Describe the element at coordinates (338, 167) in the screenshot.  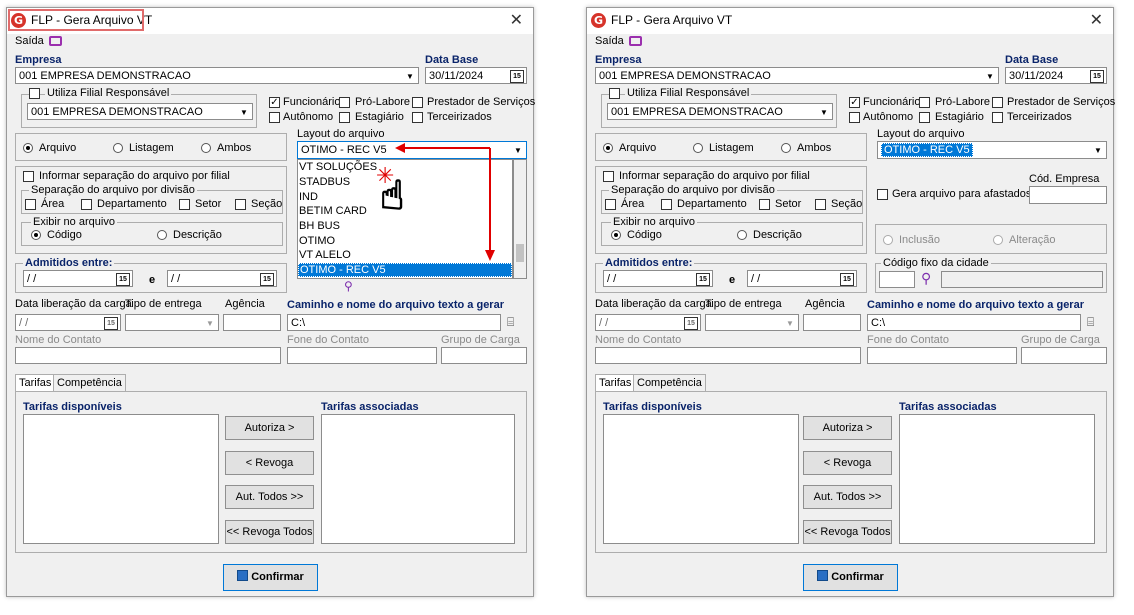
I see `dropdown-item: VT SOLUÇÕES` at that location.